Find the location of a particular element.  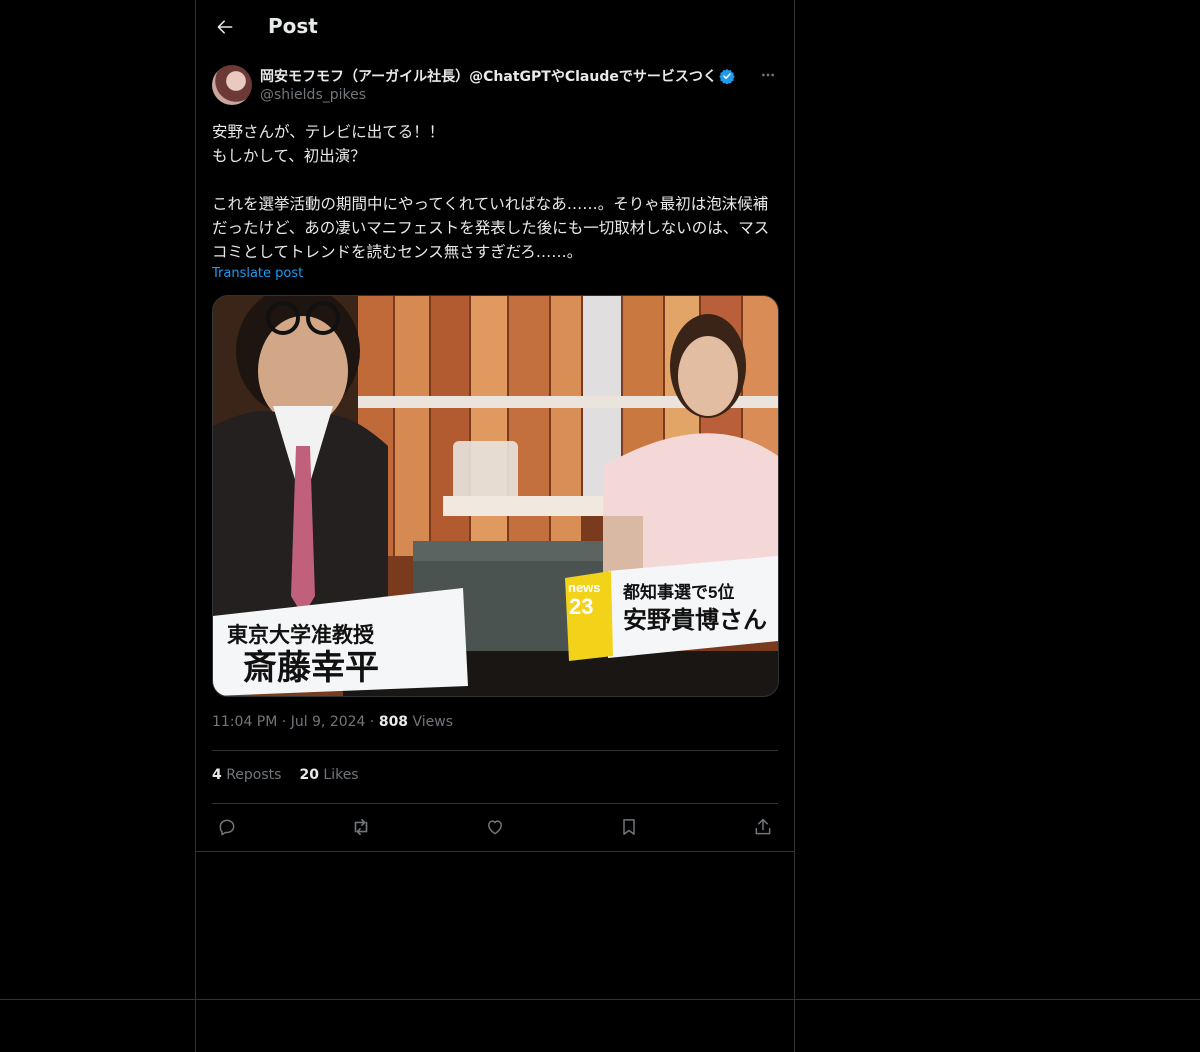

author-display-name-row: 岡安モフモフ（アーガイル社長）@ChatGPTやClaudeでサービスつく is located at coordinates (497, 76).